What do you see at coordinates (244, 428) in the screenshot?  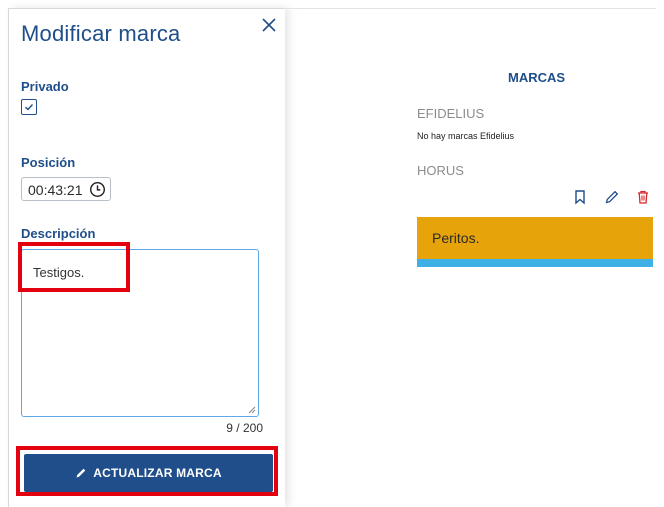 I see `char-counter: 9 / 200` at bounding box center [244, 428].